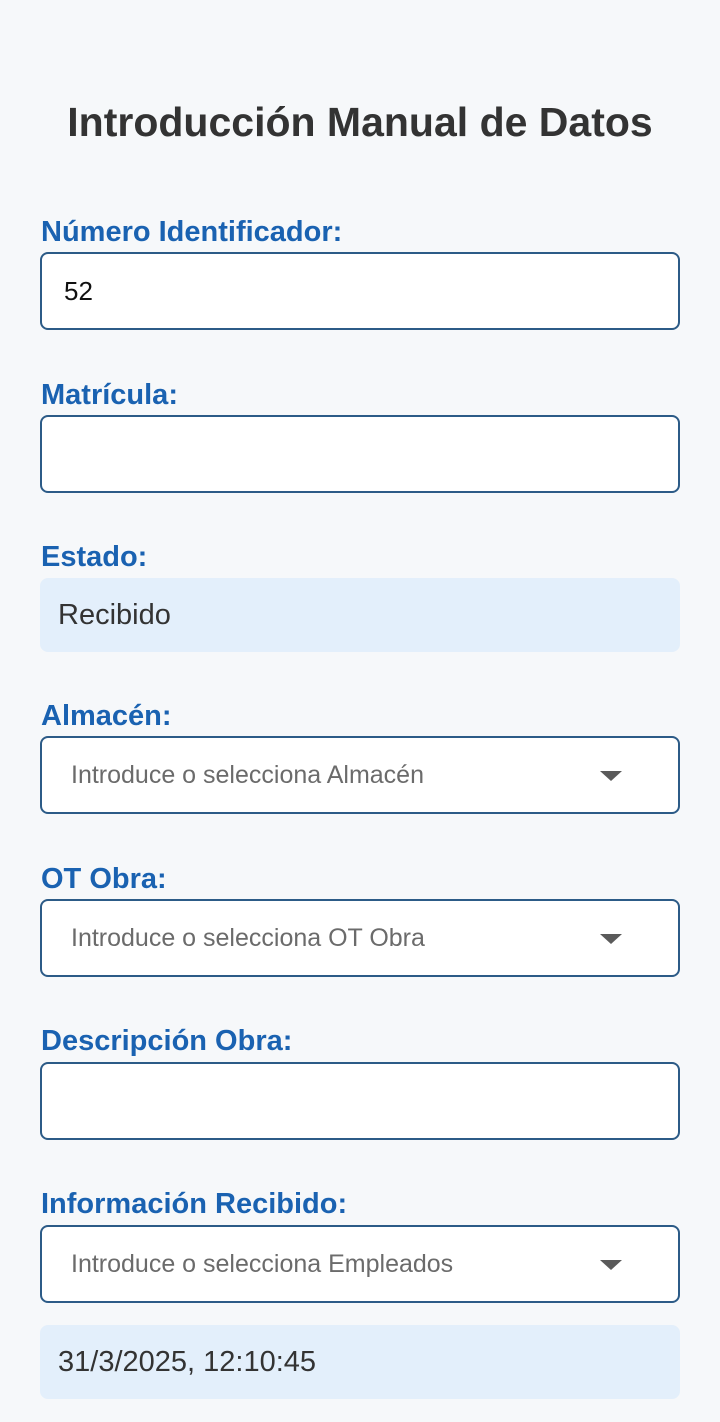 This screenshot has width=720, height=1422. What do you see at coordinates (194, 1204) in the screenshot?
I see `informacion-recibido-label: Información Recibido:` at bounding box center [194, 1204].